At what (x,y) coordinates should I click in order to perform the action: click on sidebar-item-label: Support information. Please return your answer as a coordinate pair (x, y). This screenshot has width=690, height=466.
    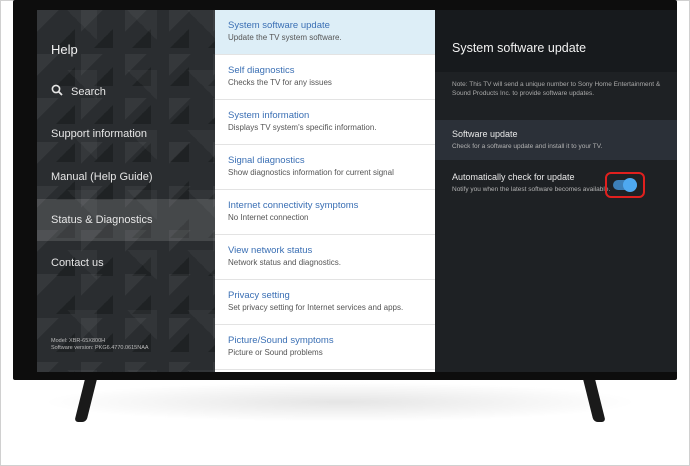
    Looking at the image, I should click on (99, 134).